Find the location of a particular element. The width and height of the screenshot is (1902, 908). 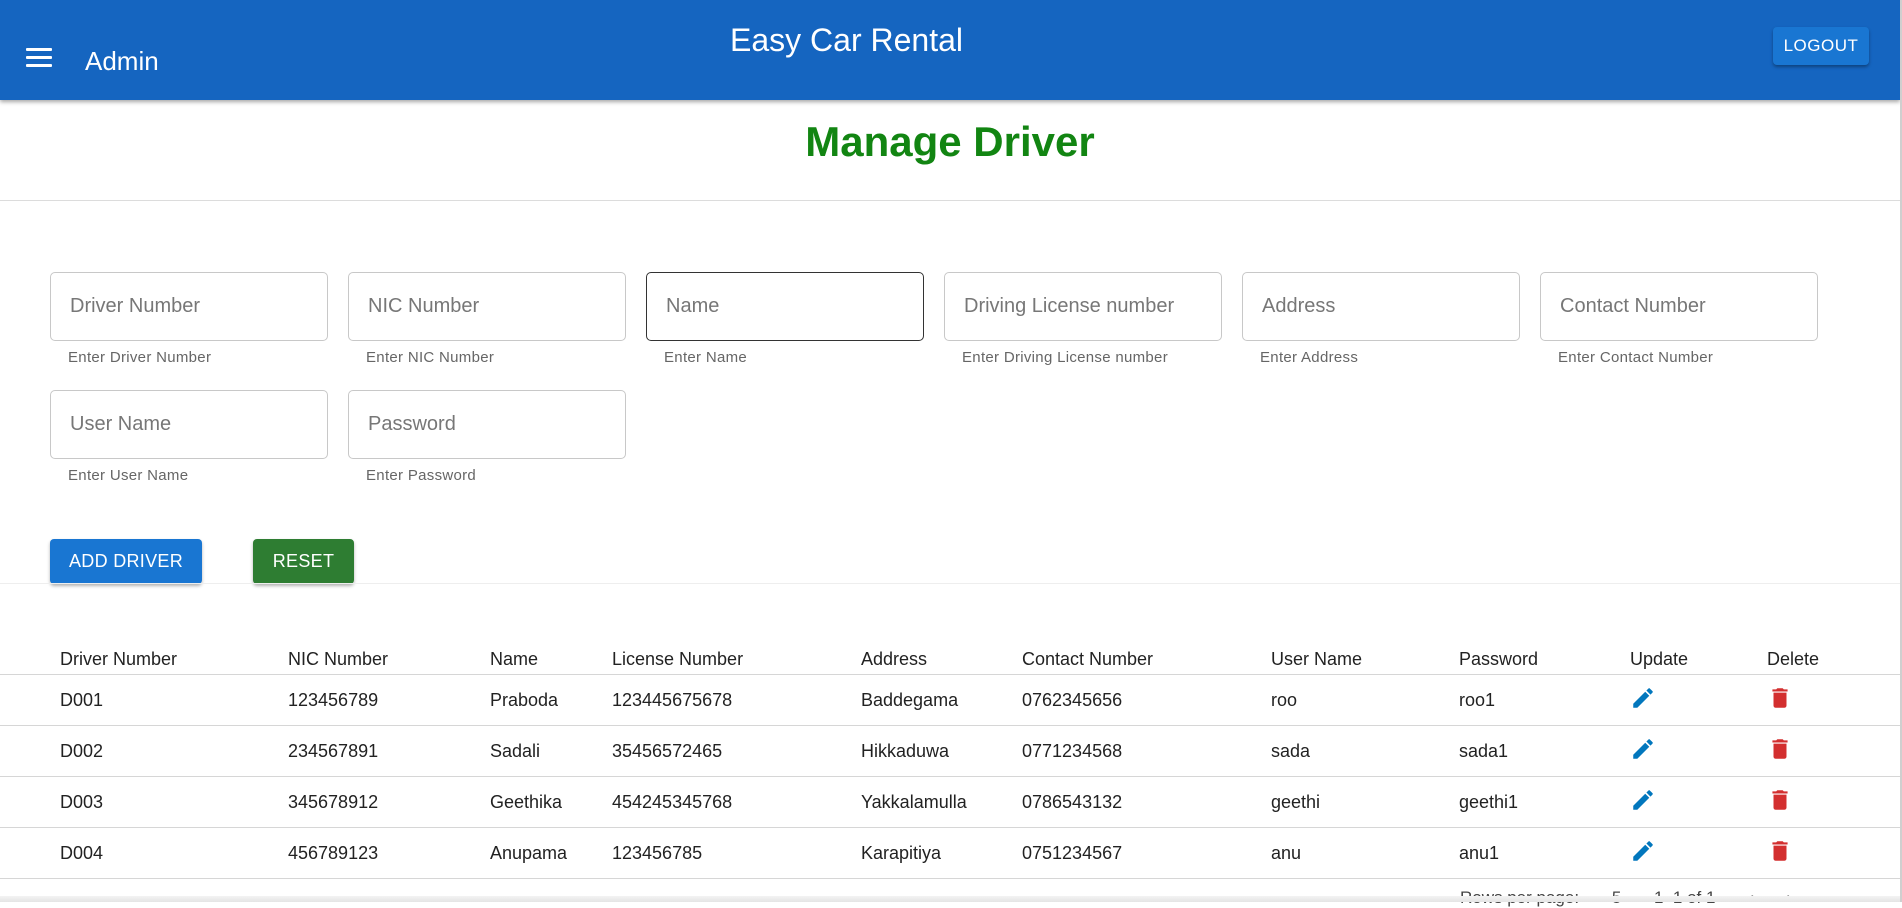

contact-number-helper: Enter Contact Number is located at coordinates (1636, 357).